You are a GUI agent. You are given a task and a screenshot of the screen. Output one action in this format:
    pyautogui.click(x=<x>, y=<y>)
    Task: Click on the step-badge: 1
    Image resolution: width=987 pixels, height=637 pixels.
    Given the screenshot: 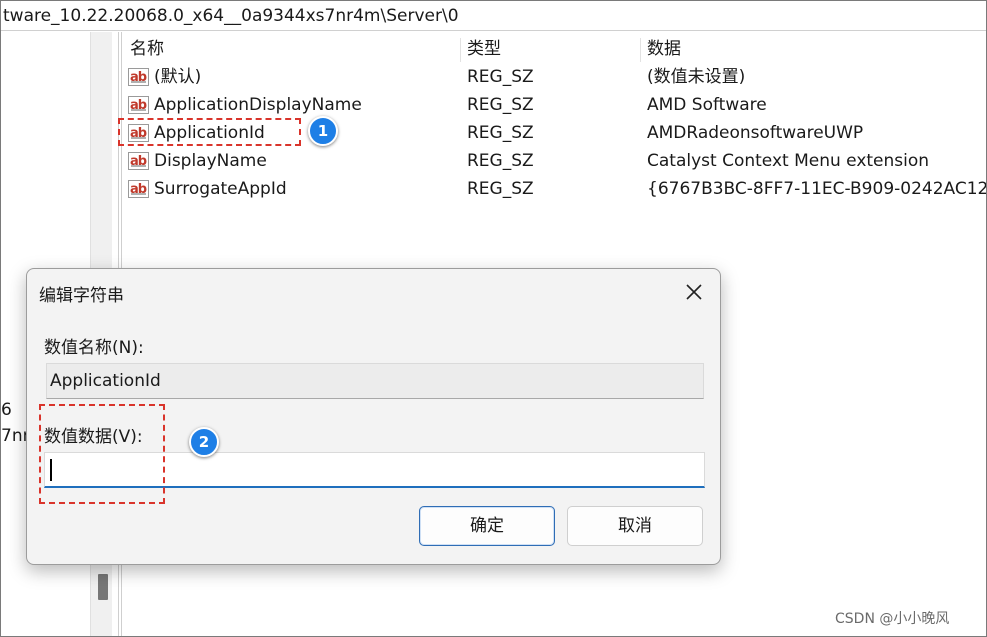 What is the action you would take?
    pyautogui.click(x=323, y=131)
    